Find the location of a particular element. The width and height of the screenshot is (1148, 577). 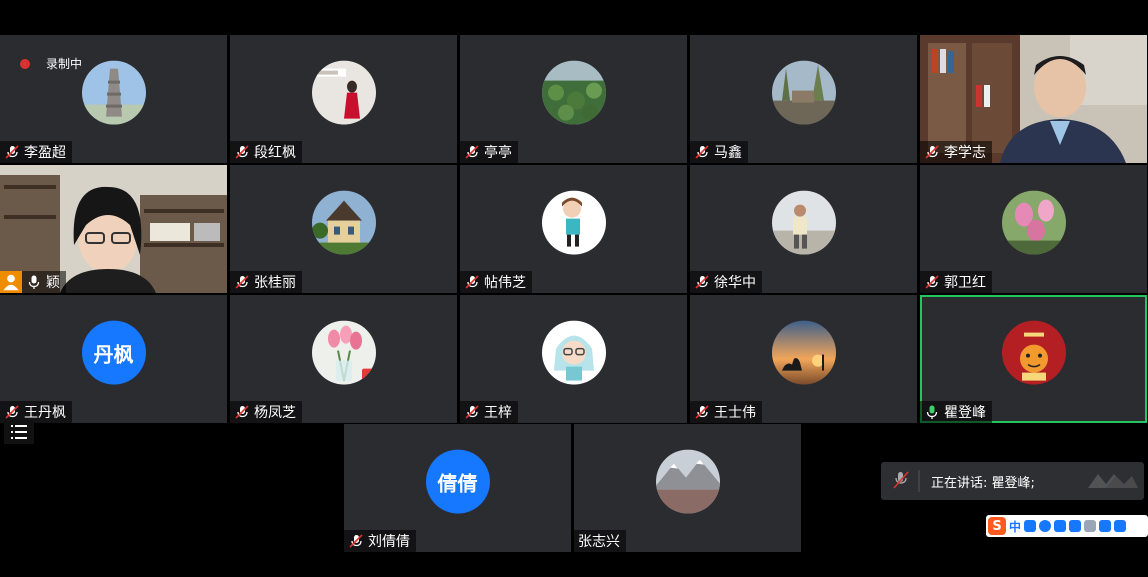

participant-tile-r2c3: 帖伟芝 is located at coordinates (573, 229).